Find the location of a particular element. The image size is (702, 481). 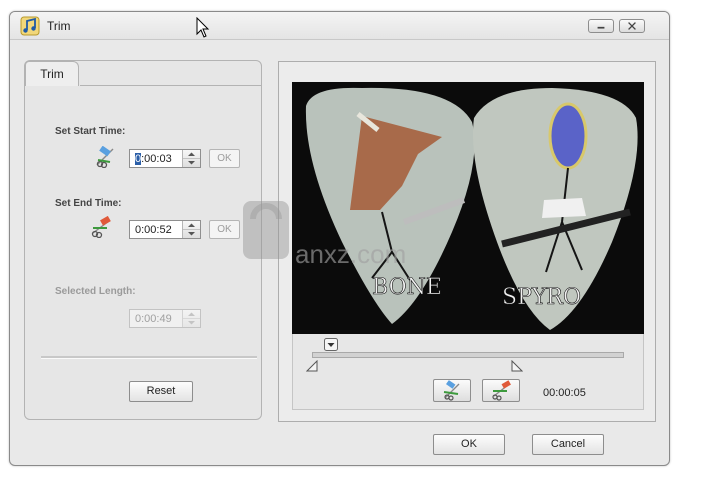

selected-length-stepper is located at coordinates (191, 318).